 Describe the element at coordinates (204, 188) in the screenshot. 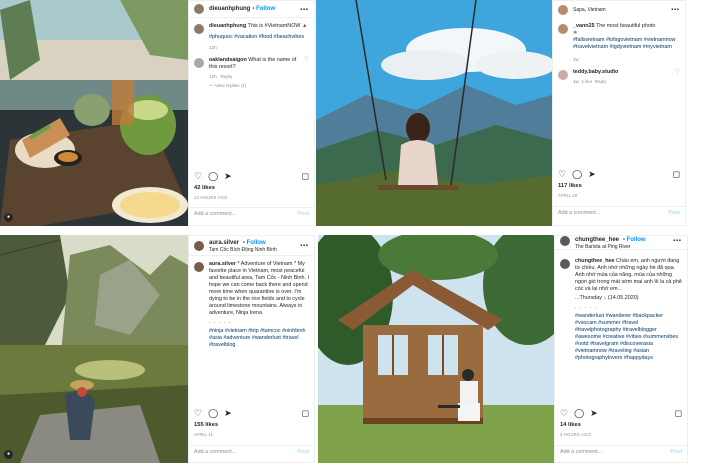

I see `like-count: 42 likes` at that location.